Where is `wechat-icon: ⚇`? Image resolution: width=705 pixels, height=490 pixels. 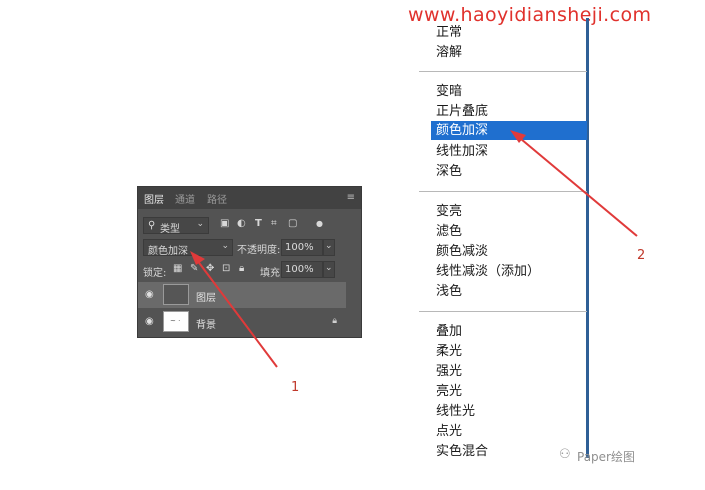
wechat-icon: ⚇ is located at coordinates (565, 454).